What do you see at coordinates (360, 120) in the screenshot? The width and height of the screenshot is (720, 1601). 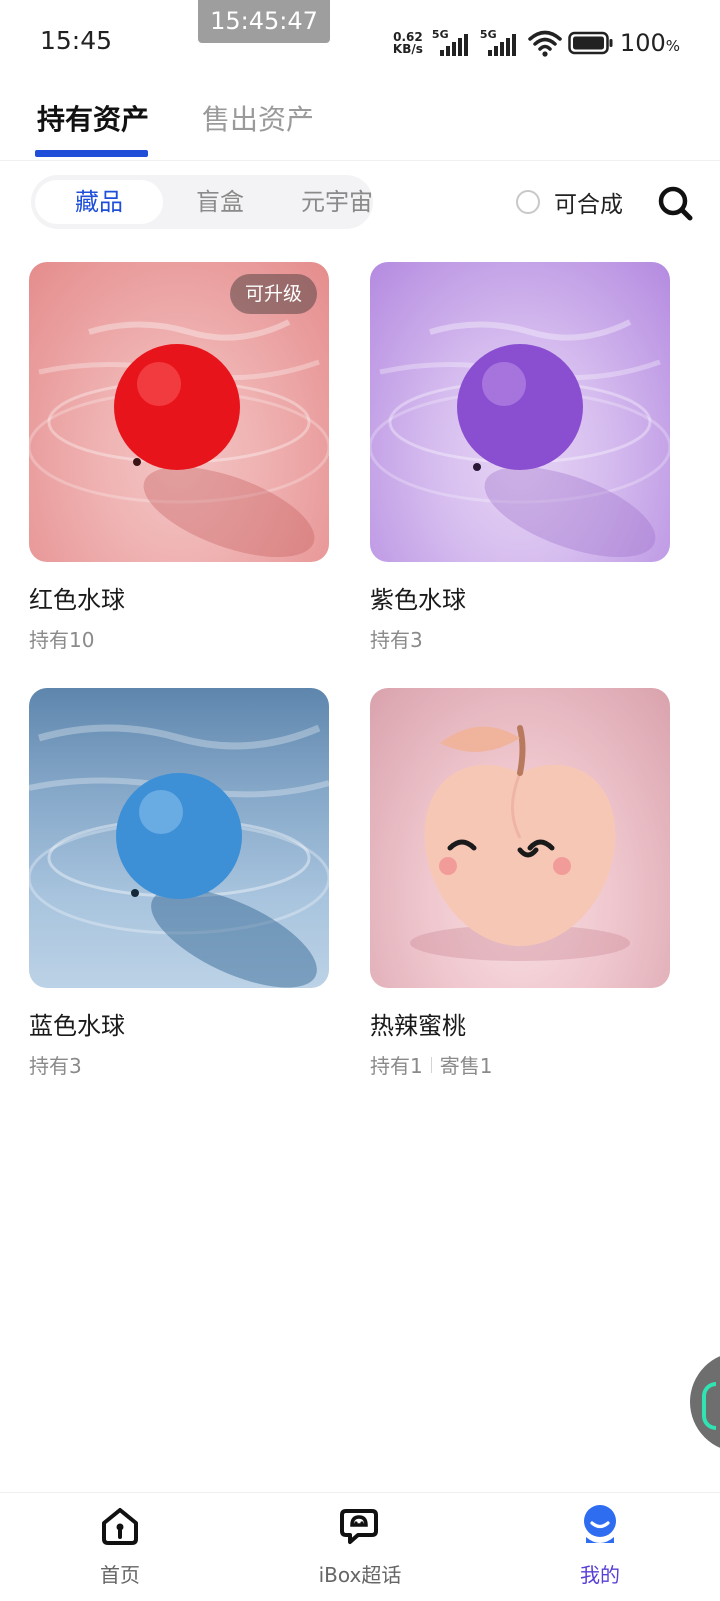 I see `asset-tabs: 持有资产 售出资产` at bounding box center [360, 120].